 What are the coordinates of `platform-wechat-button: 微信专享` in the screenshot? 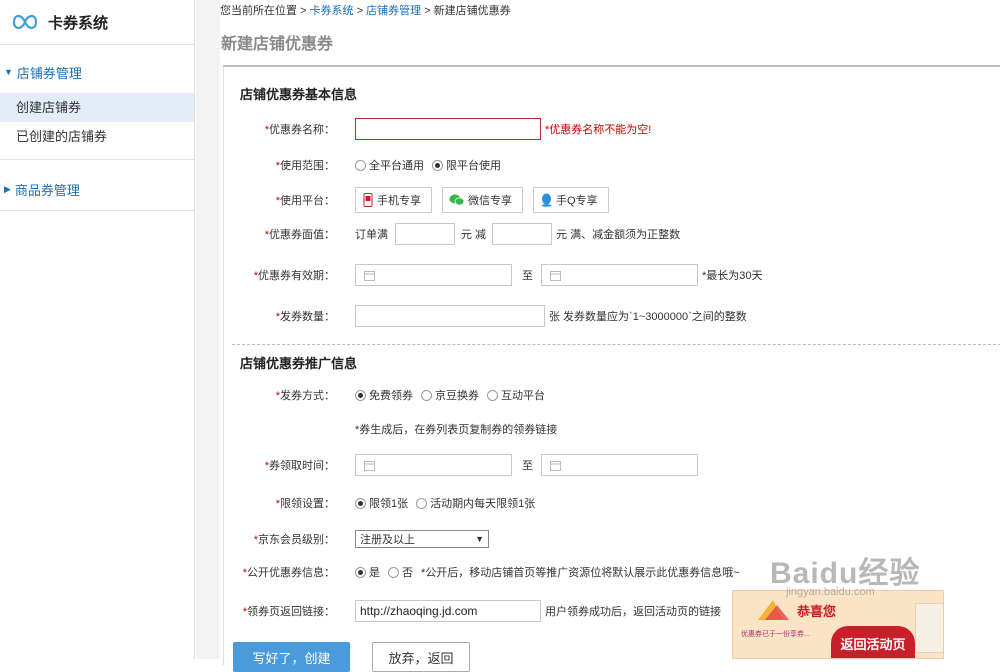 It's located at (482, 200).